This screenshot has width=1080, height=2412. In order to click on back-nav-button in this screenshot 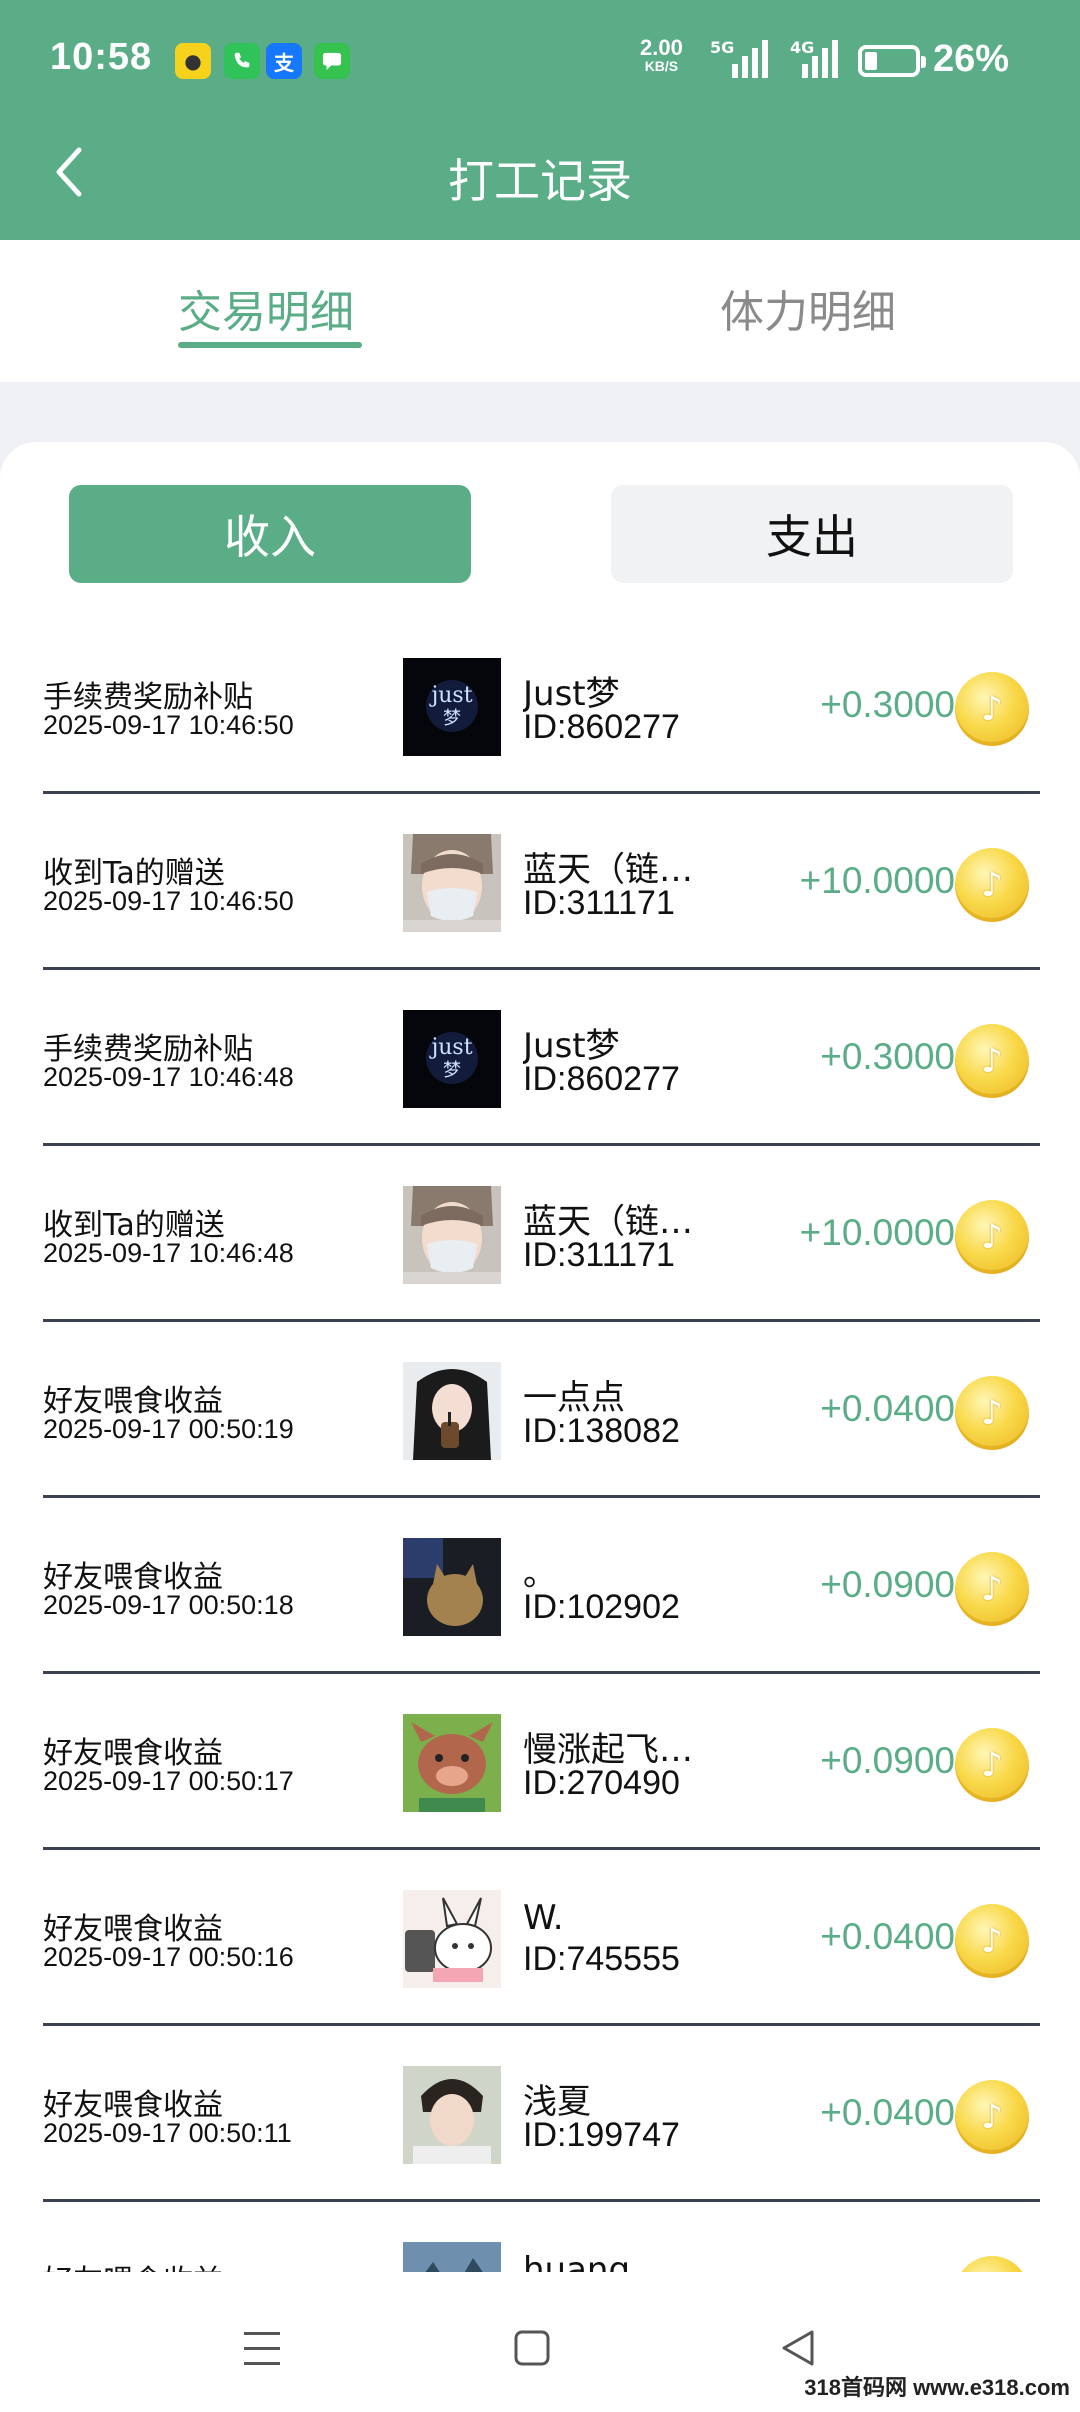, I will do `click(798, 2348)`.